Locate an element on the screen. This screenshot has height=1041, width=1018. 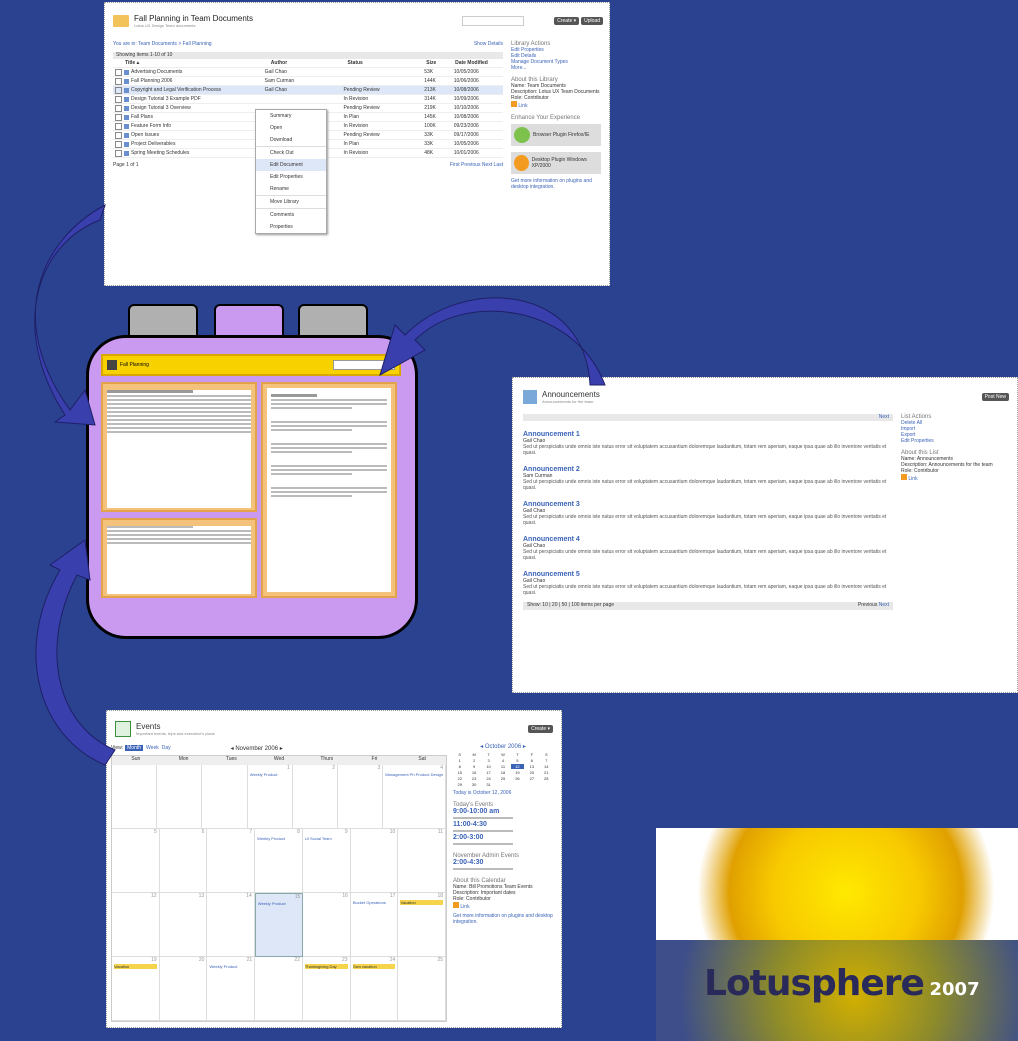
calendar-event: Bucket Operations is located at coordinates (374, 902).